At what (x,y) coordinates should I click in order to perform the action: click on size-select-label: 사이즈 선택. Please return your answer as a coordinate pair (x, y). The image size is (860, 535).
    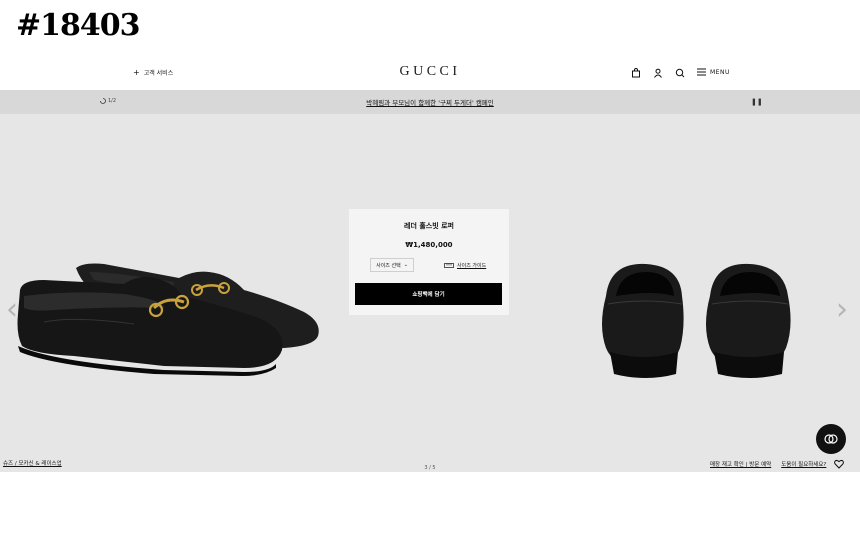
    Looking at the image, I should click on (388, 265).